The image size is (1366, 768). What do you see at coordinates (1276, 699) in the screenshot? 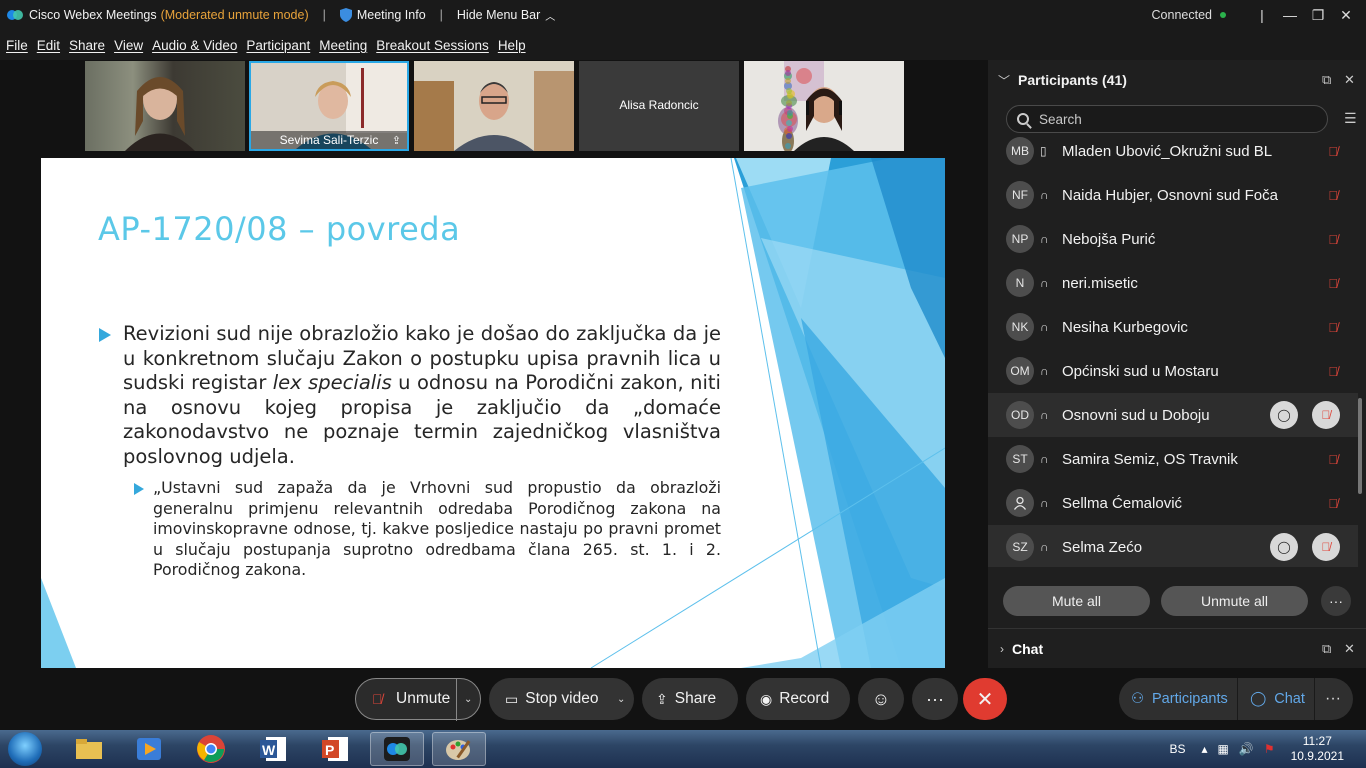
I see `chat-tab: ◯ Chat` at bounding box center [1276, 699].